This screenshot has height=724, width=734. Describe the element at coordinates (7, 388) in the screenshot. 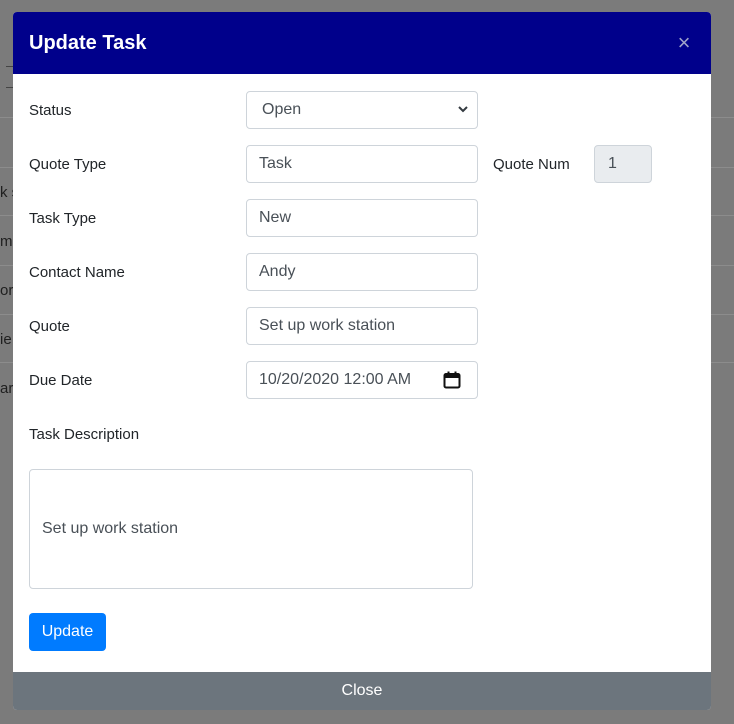

I see `background-text: ar` at that location.